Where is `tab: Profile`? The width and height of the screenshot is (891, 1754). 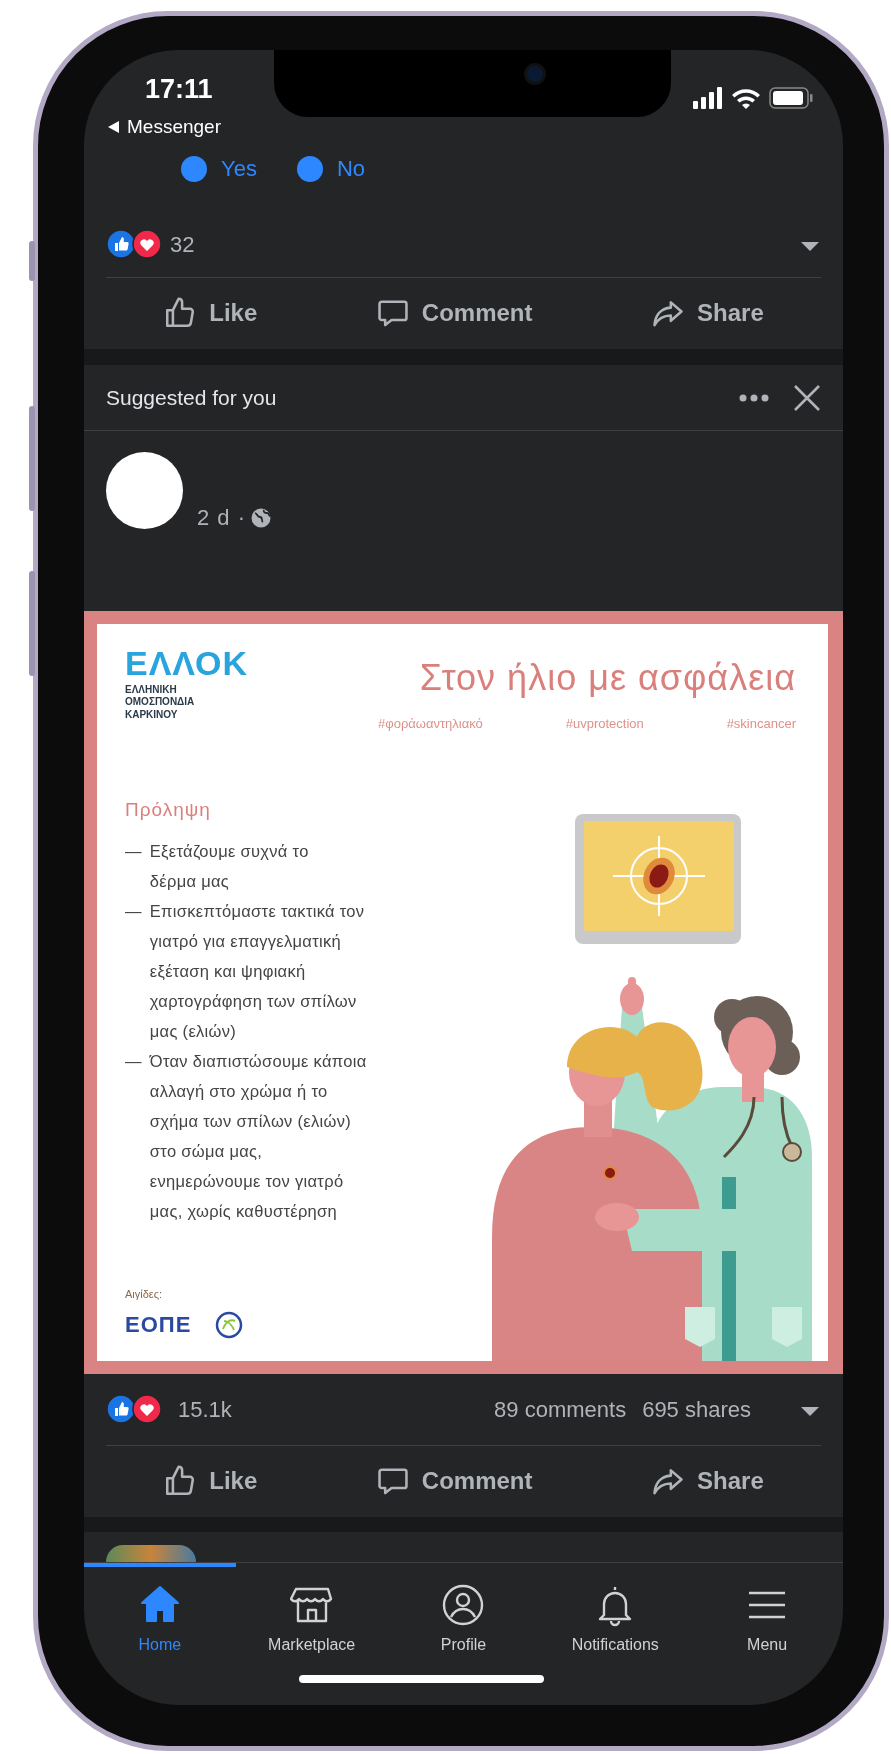 tab: Profile is located at coordinates (463, 1633).